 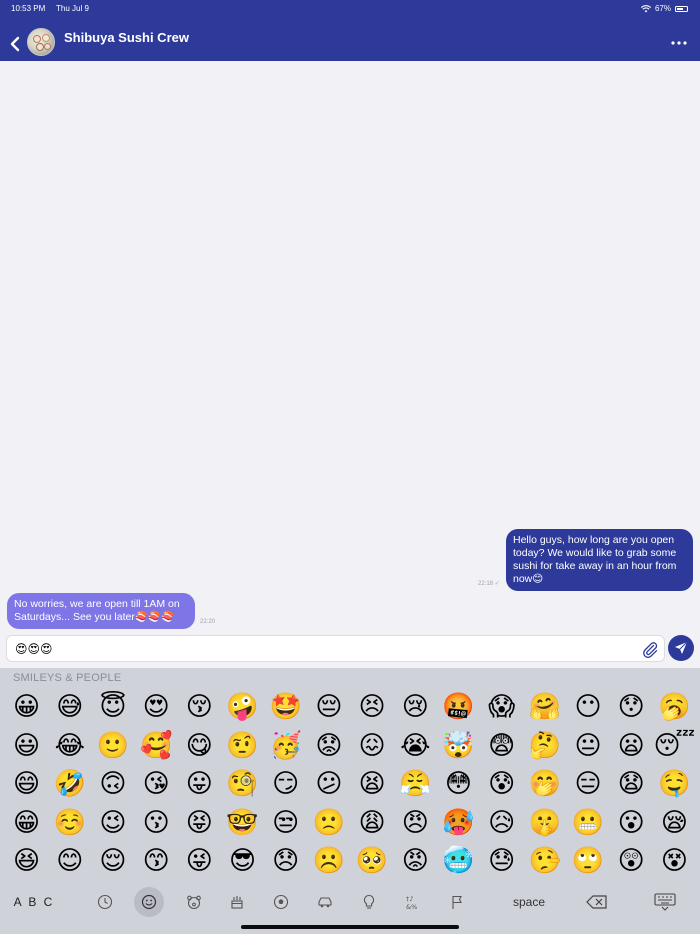 I want to click on emoji-key: 😱, so click(x=501, y=707).